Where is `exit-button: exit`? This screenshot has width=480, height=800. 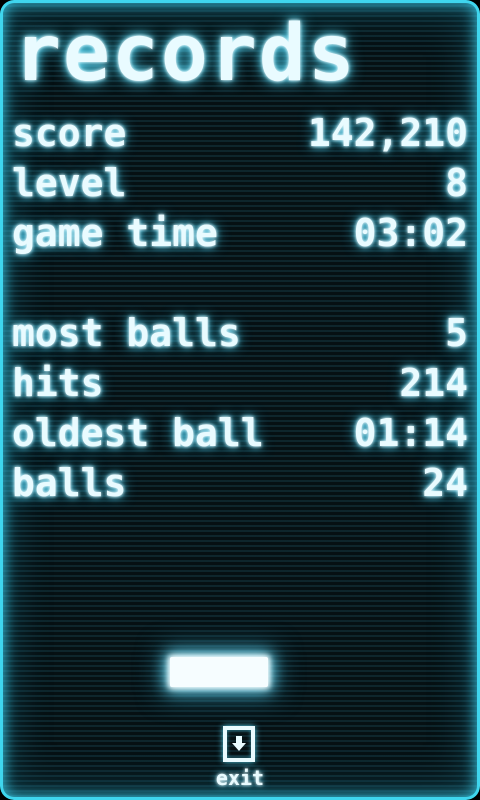
exit-button: exit is located at coordinates (240, 761).